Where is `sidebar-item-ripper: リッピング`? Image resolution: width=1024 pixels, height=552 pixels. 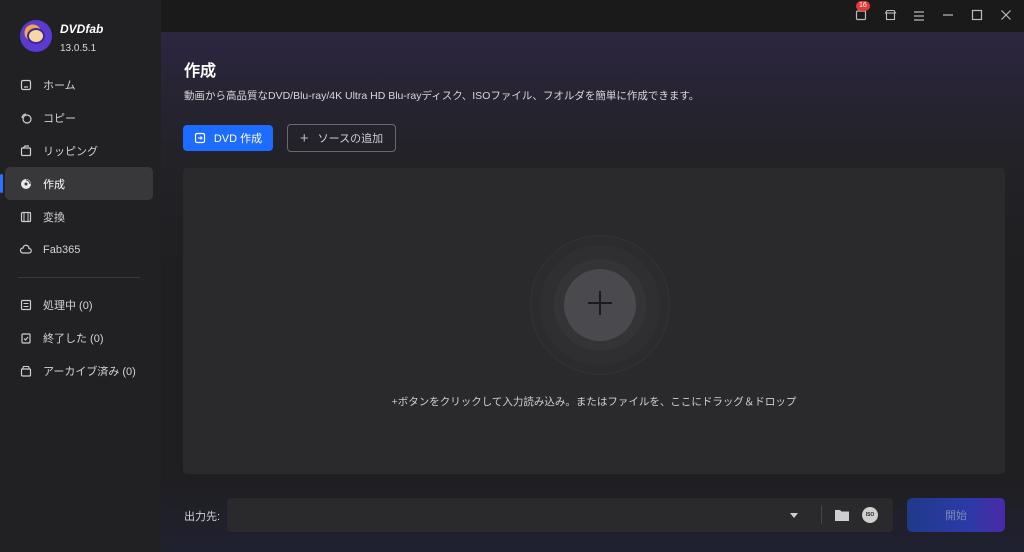
sidebar-item-ripper: リッピング is located at coordinates (79, 150).